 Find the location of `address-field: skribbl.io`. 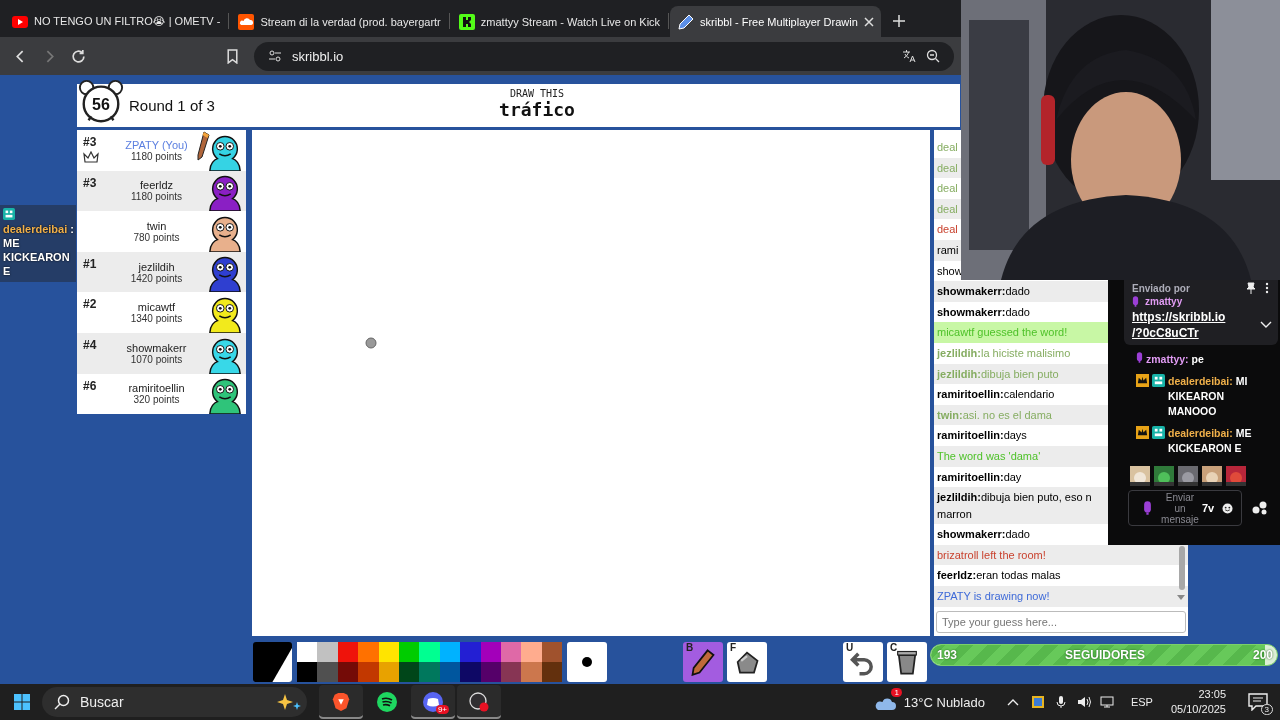

address-field: skribbl.io is located at coordinates (604, 56).